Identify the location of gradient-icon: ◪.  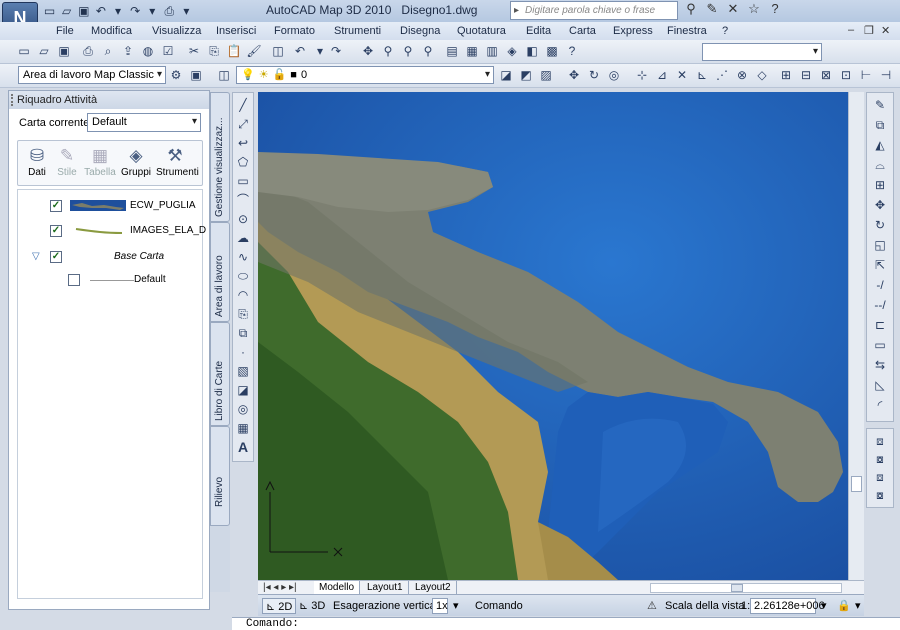
(243, 390).